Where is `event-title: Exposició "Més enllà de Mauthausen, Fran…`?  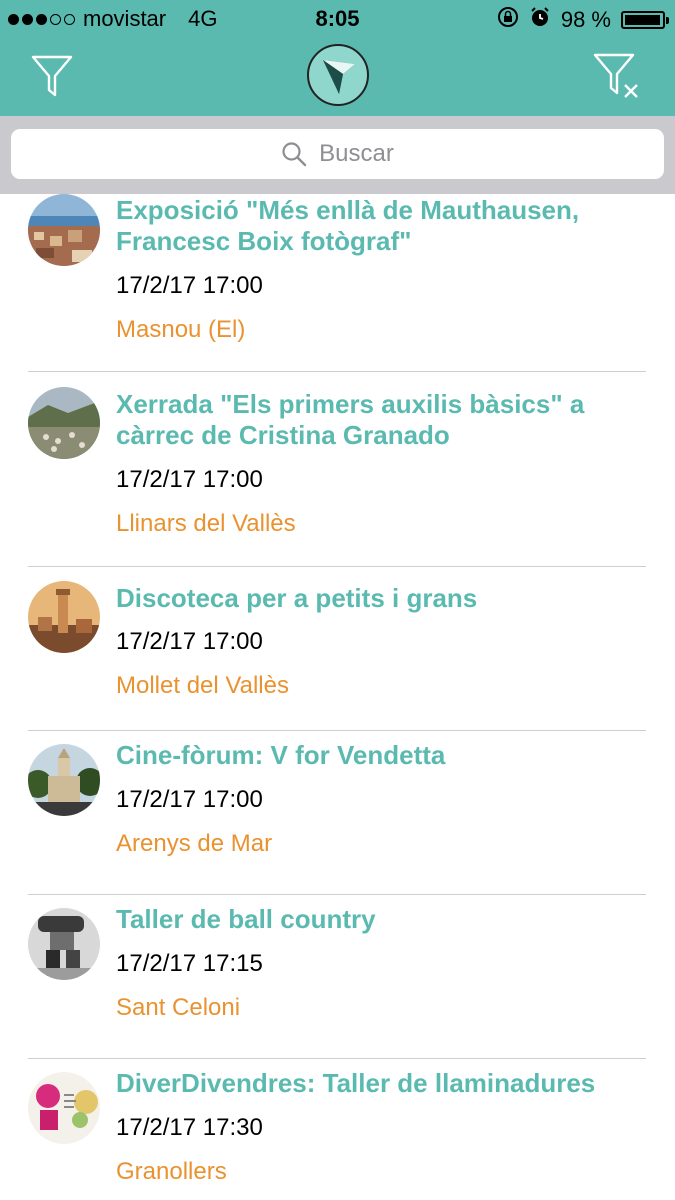 event-title: Exposició "Més enllà de Mauthausen, Fran… is located at coordinates (348, 225).